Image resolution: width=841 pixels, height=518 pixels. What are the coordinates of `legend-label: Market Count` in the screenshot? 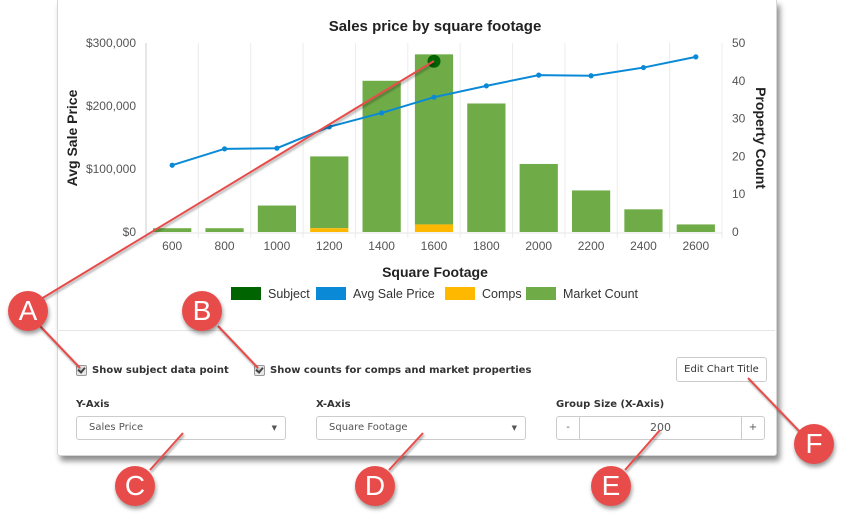 It's located at (601, 294).